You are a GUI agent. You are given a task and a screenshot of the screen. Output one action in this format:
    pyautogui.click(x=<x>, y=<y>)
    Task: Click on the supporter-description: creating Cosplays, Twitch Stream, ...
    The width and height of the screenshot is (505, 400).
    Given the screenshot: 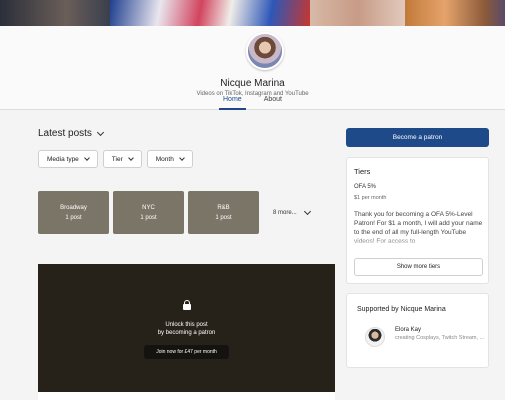 What is the action you would take?
    pyautogui.click(x=440, y=338)
    